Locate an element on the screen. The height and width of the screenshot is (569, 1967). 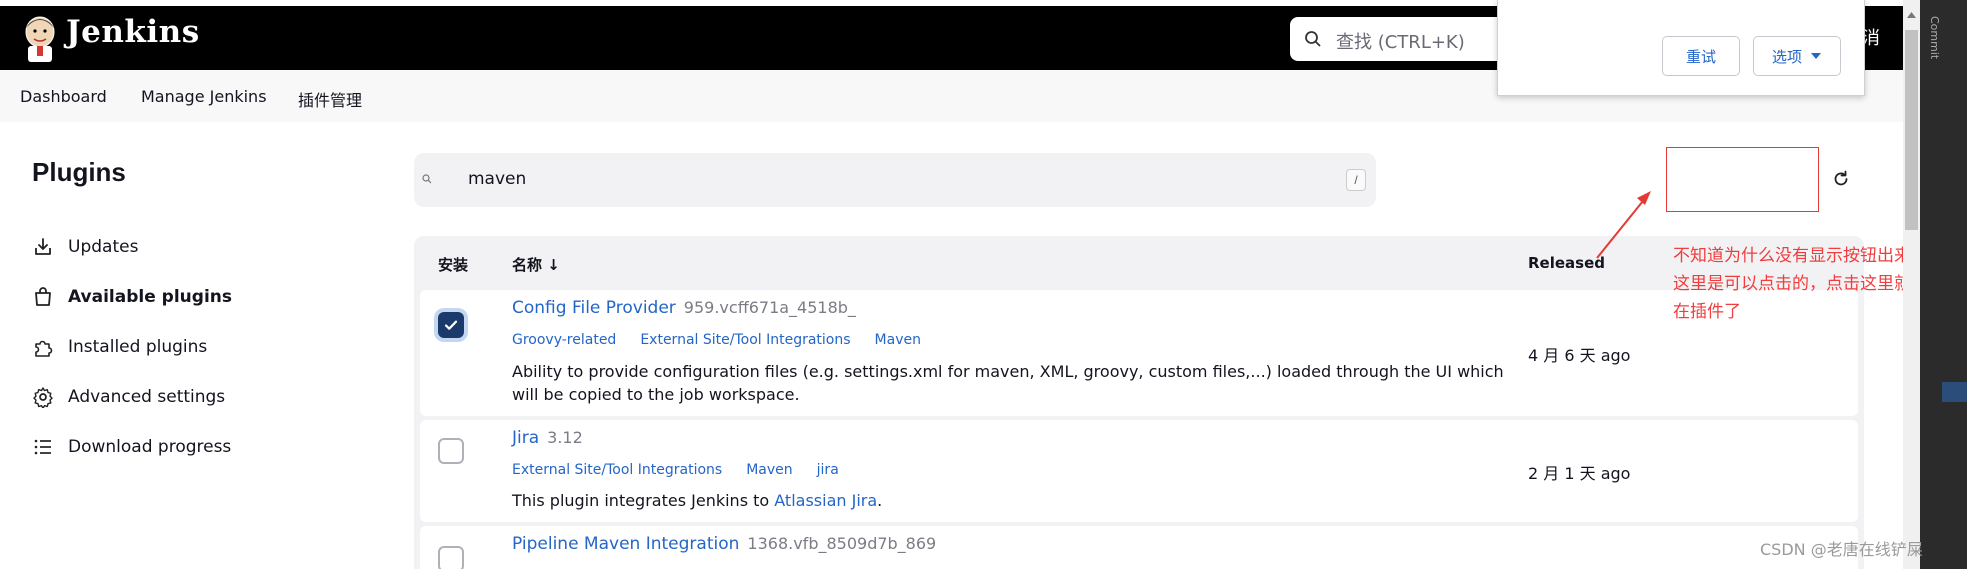
plugin-version: 959.vcff671a_4518b_ is located at coordinates (769, 307).